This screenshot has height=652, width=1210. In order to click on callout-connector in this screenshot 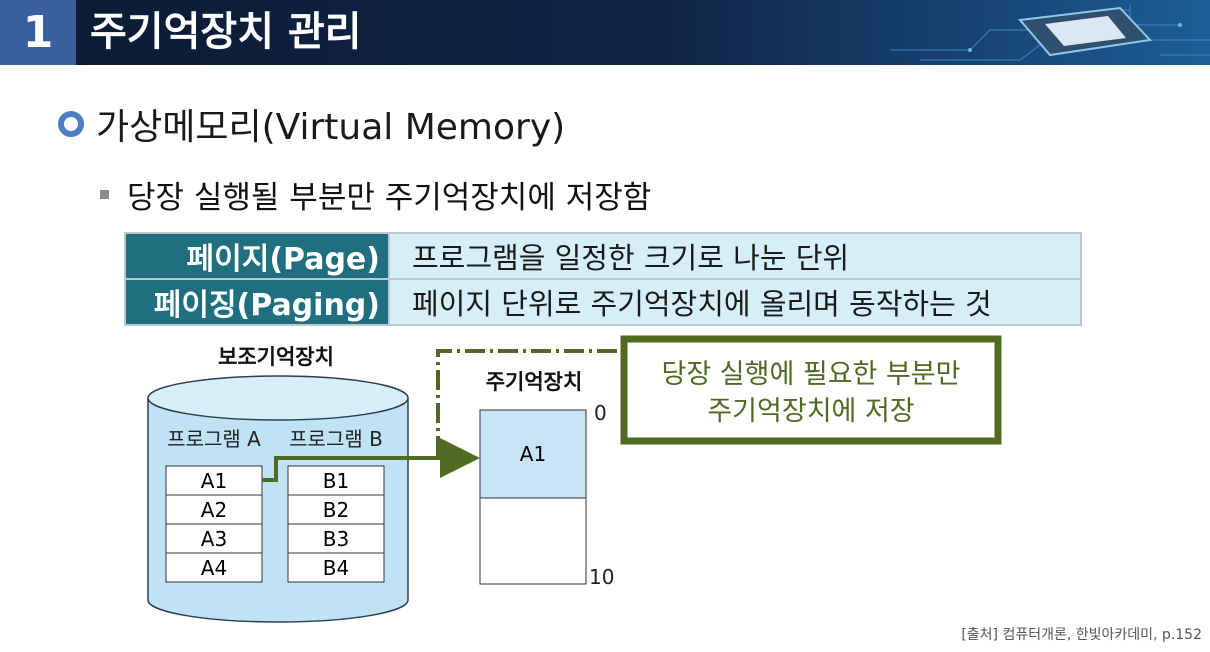, I will do `click(529, 402)`.